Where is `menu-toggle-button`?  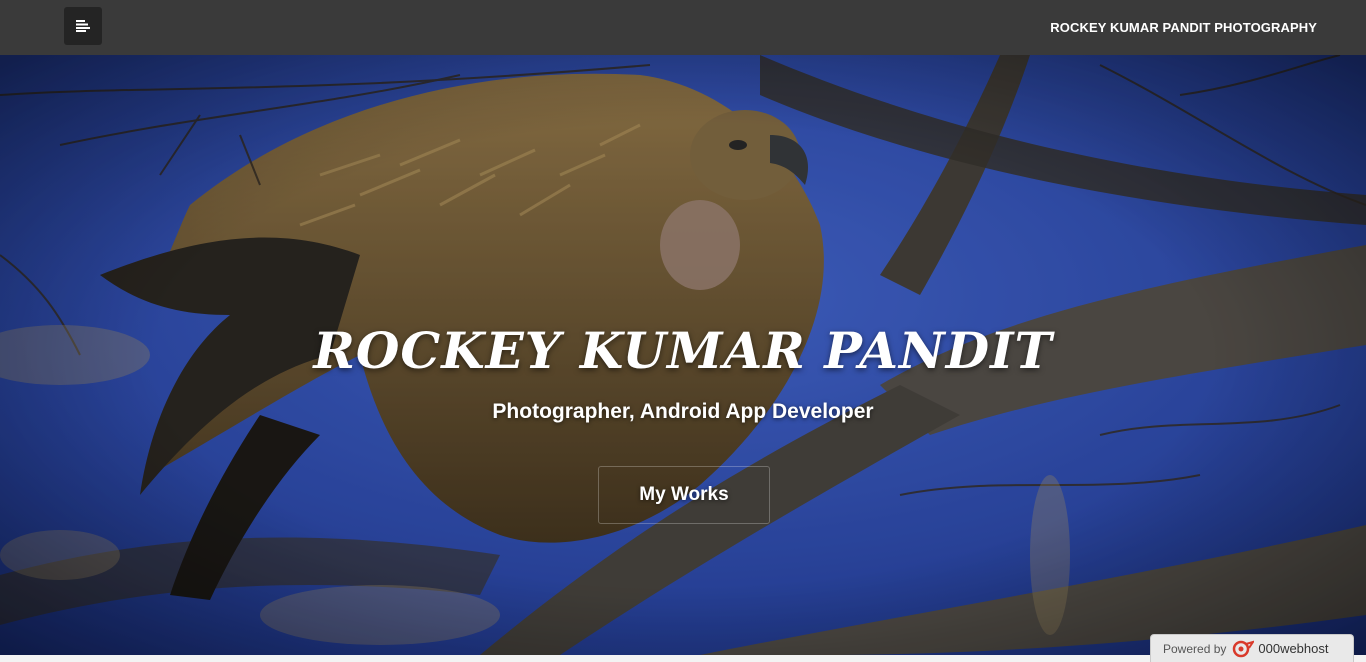 menu-toggle-button is located at coordinates (83, 26).